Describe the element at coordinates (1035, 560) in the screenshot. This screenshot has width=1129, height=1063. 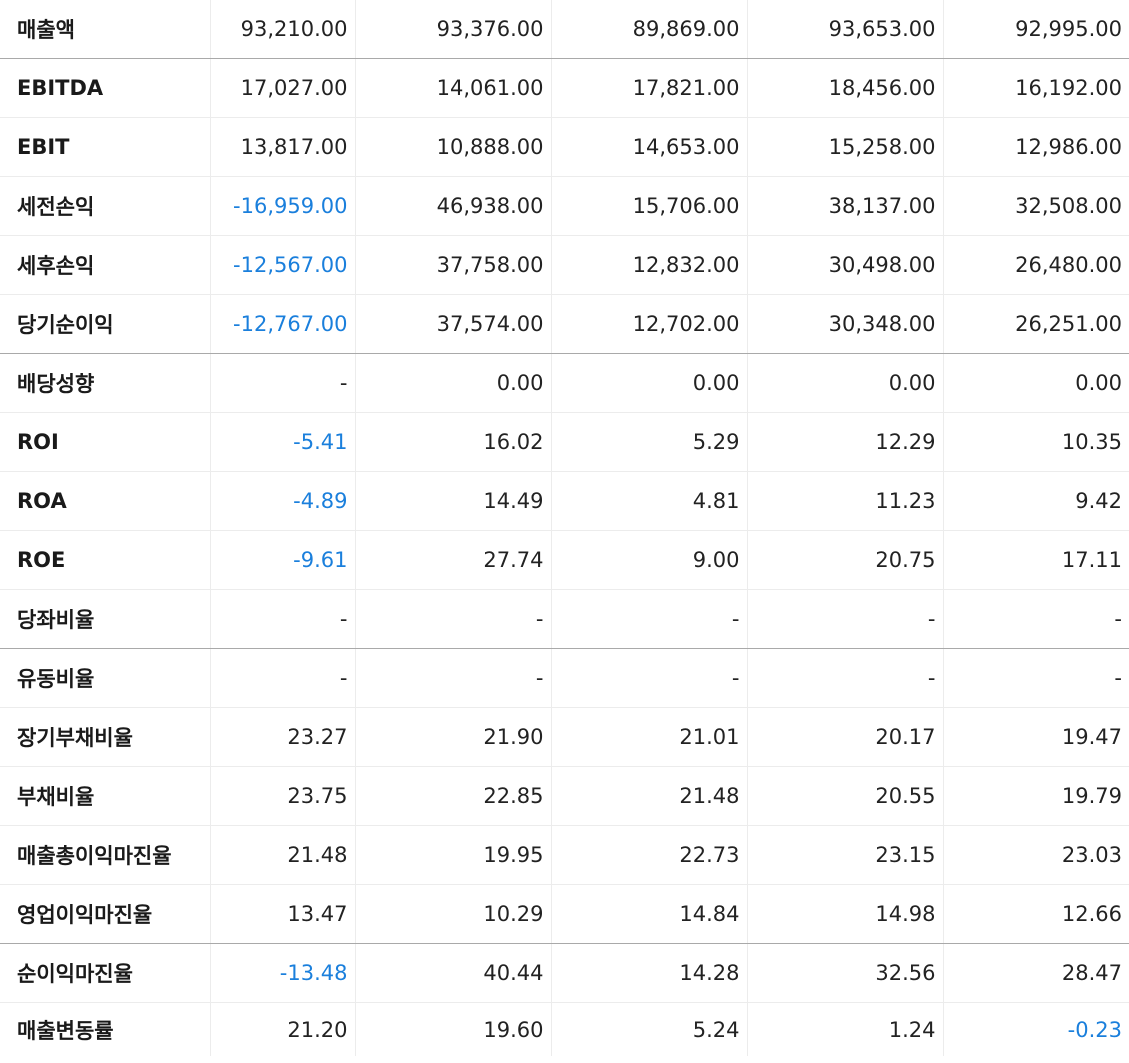
I see `value-cell: 17.11` at that location.